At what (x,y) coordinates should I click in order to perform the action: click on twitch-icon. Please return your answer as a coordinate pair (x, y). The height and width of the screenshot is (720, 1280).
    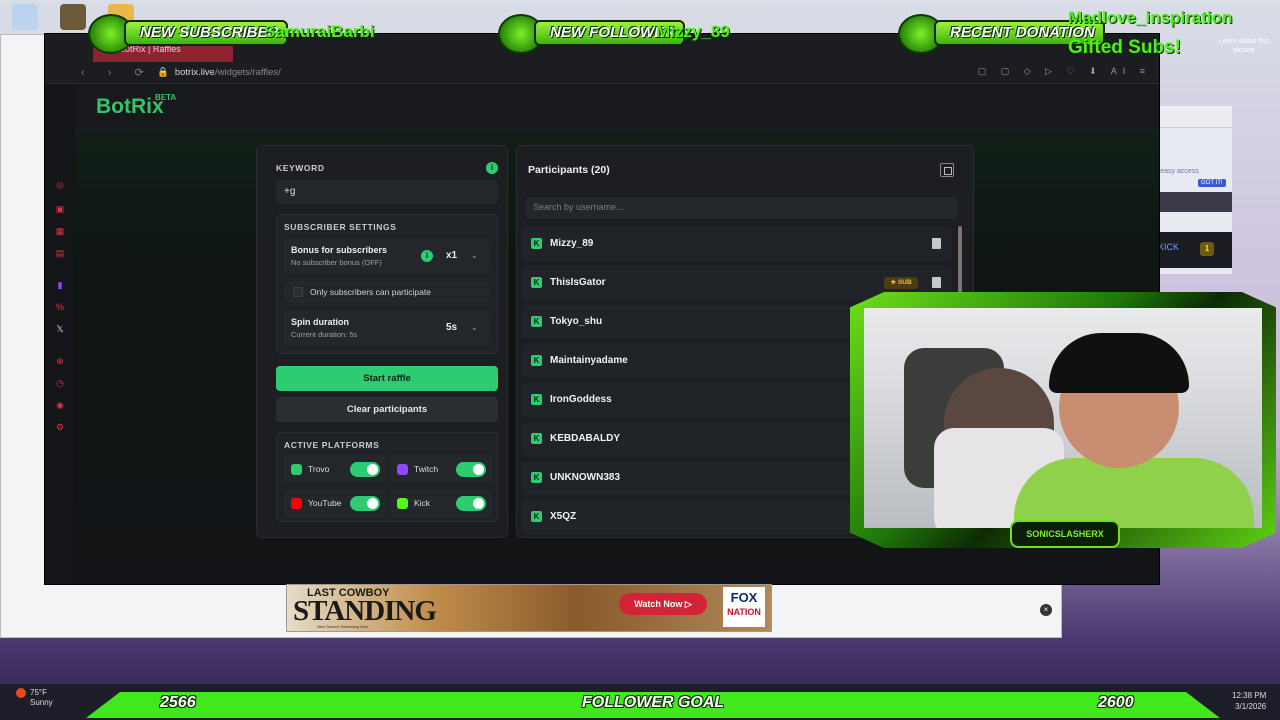
    Looking at the image, I should click on (402, 469).